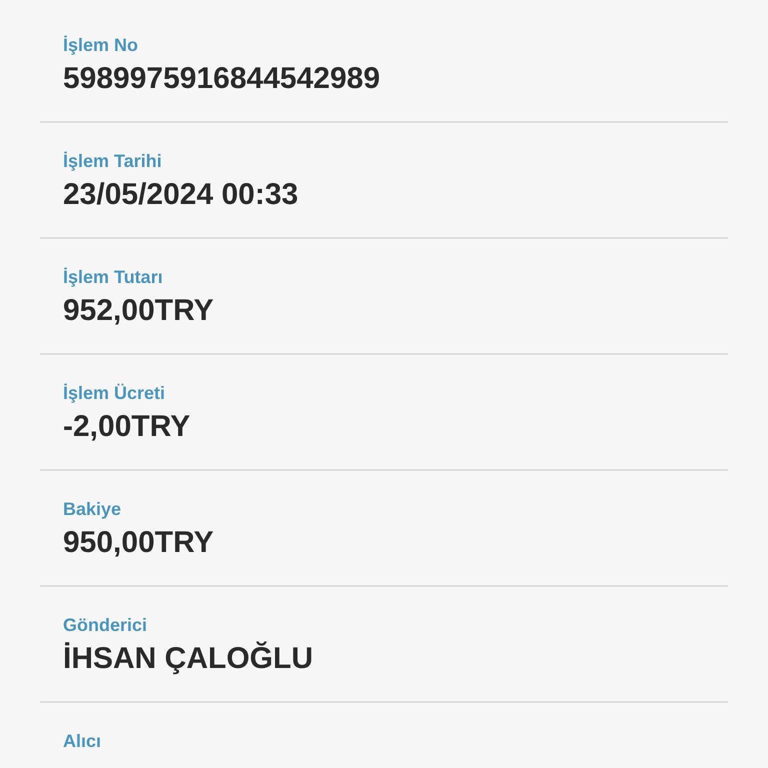 This screenshot has height=768, width=768. Describe the element at coordinates (180, 195) in the screenshot. I see `field-value: 23/05/2024 00:33` at that location.